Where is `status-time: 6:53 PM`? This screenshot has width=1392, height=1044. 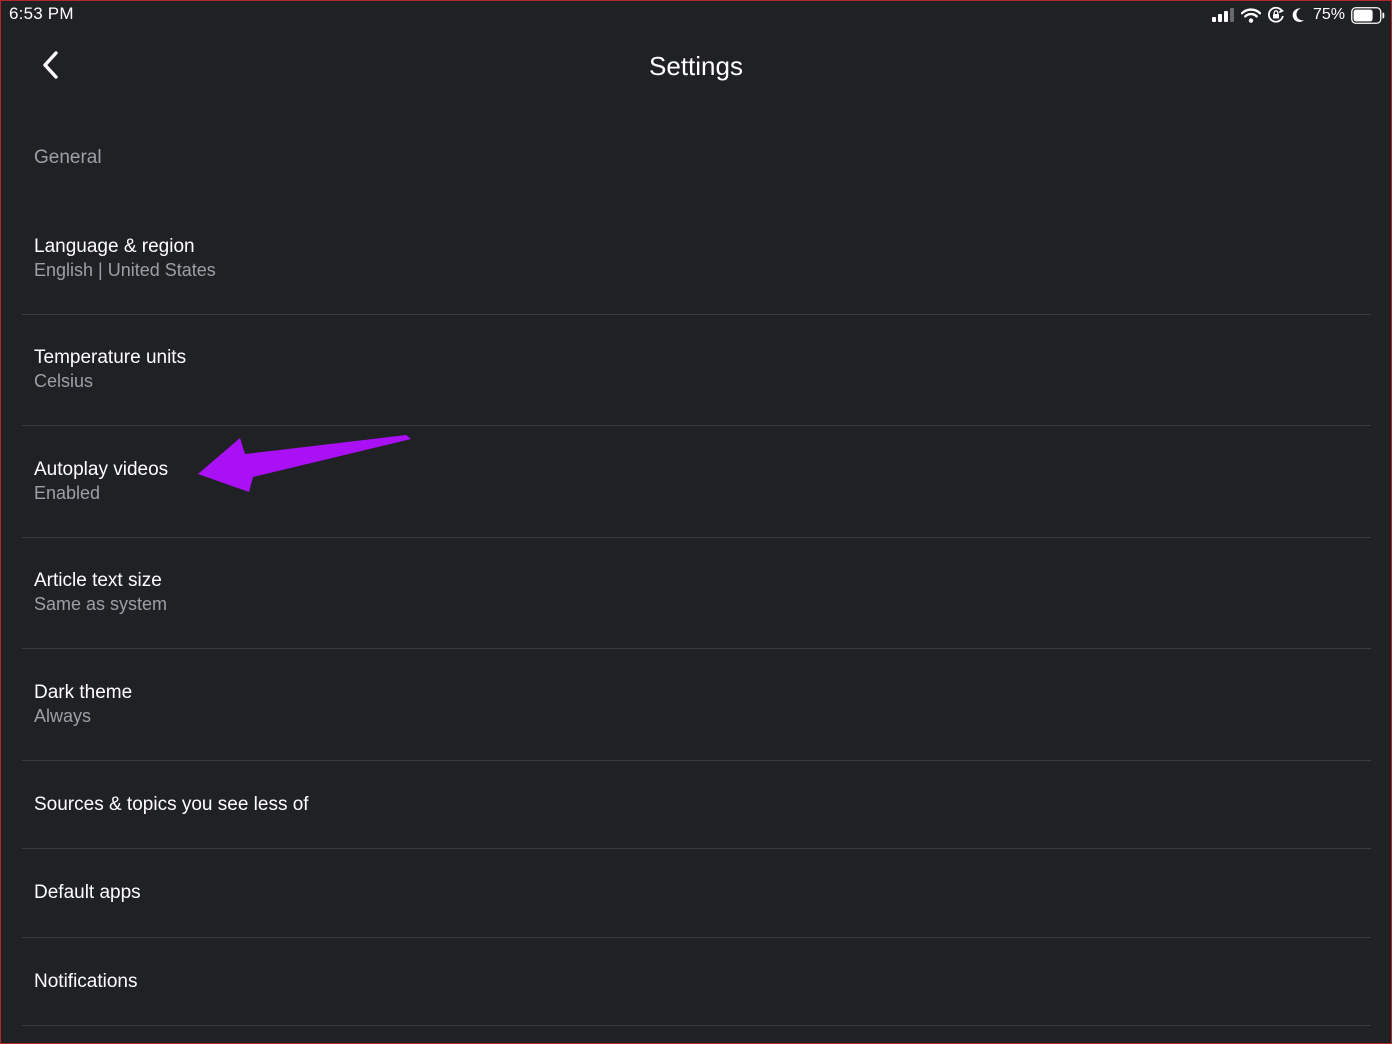
status-time: 6:53 PM is located at coordinates (41, 13).